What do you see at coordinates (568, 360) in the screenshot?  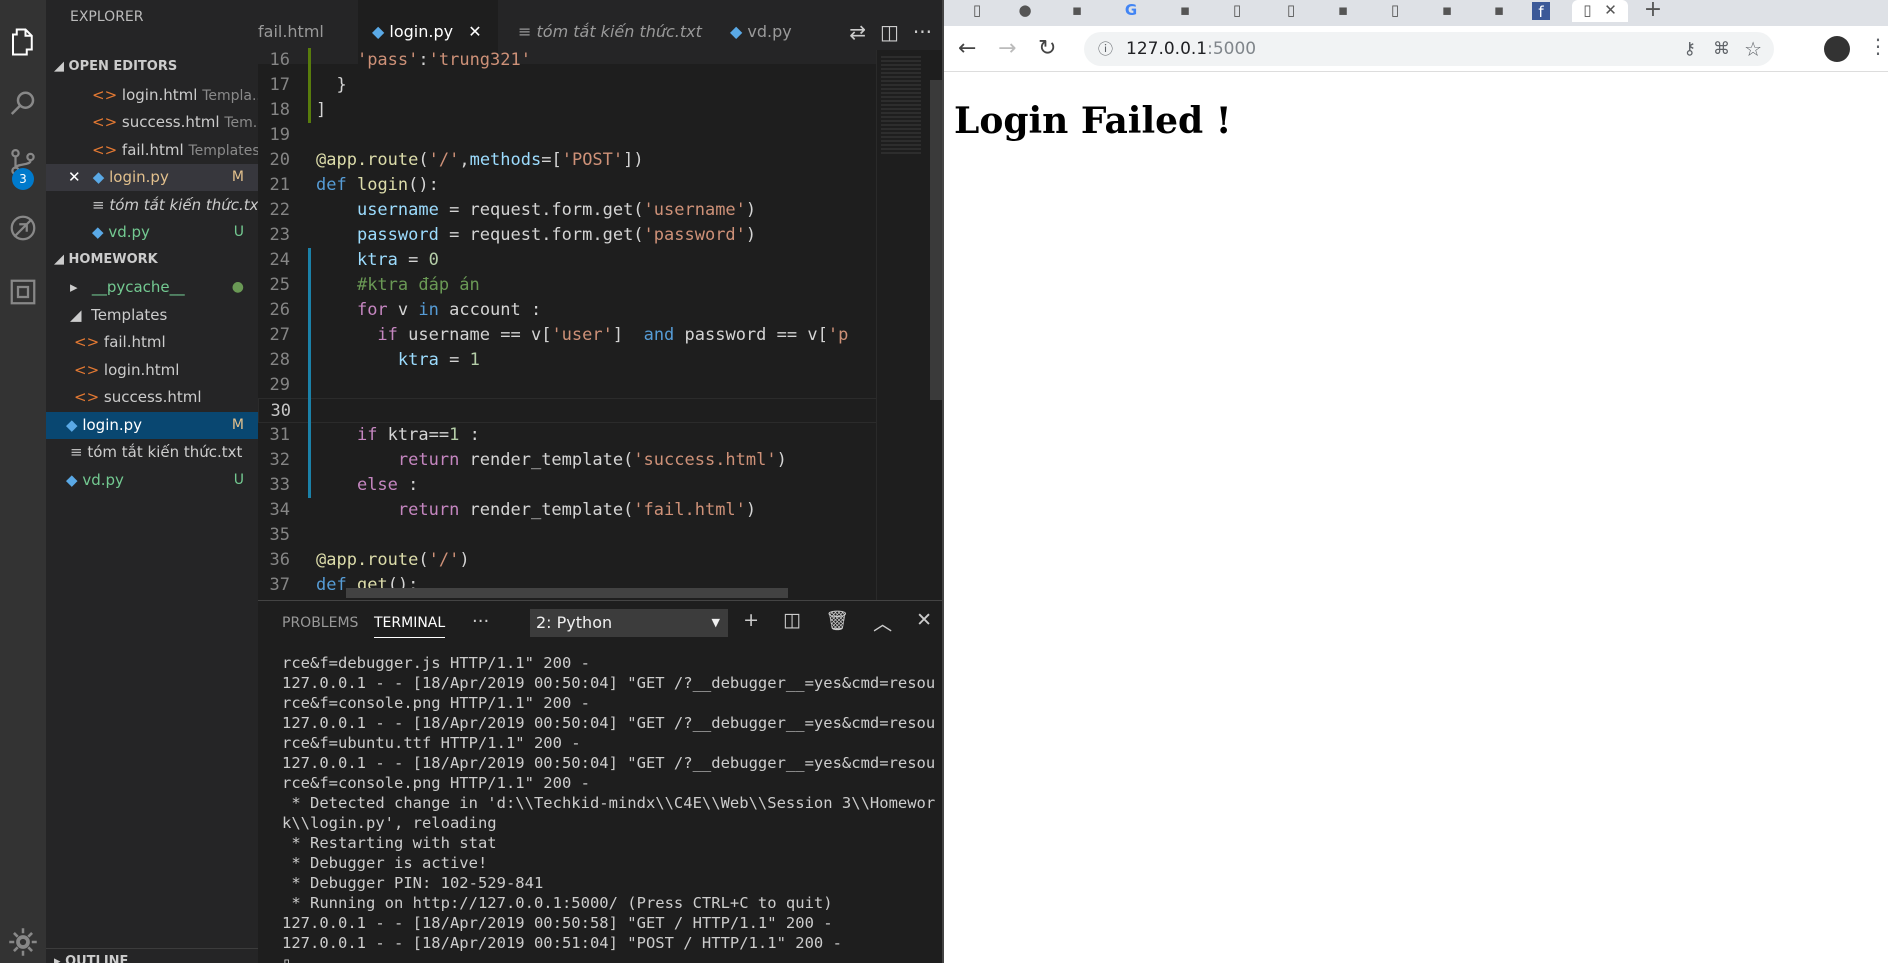 I see `code-line: 28 ktra = 1` at bounding box center [568, 360].